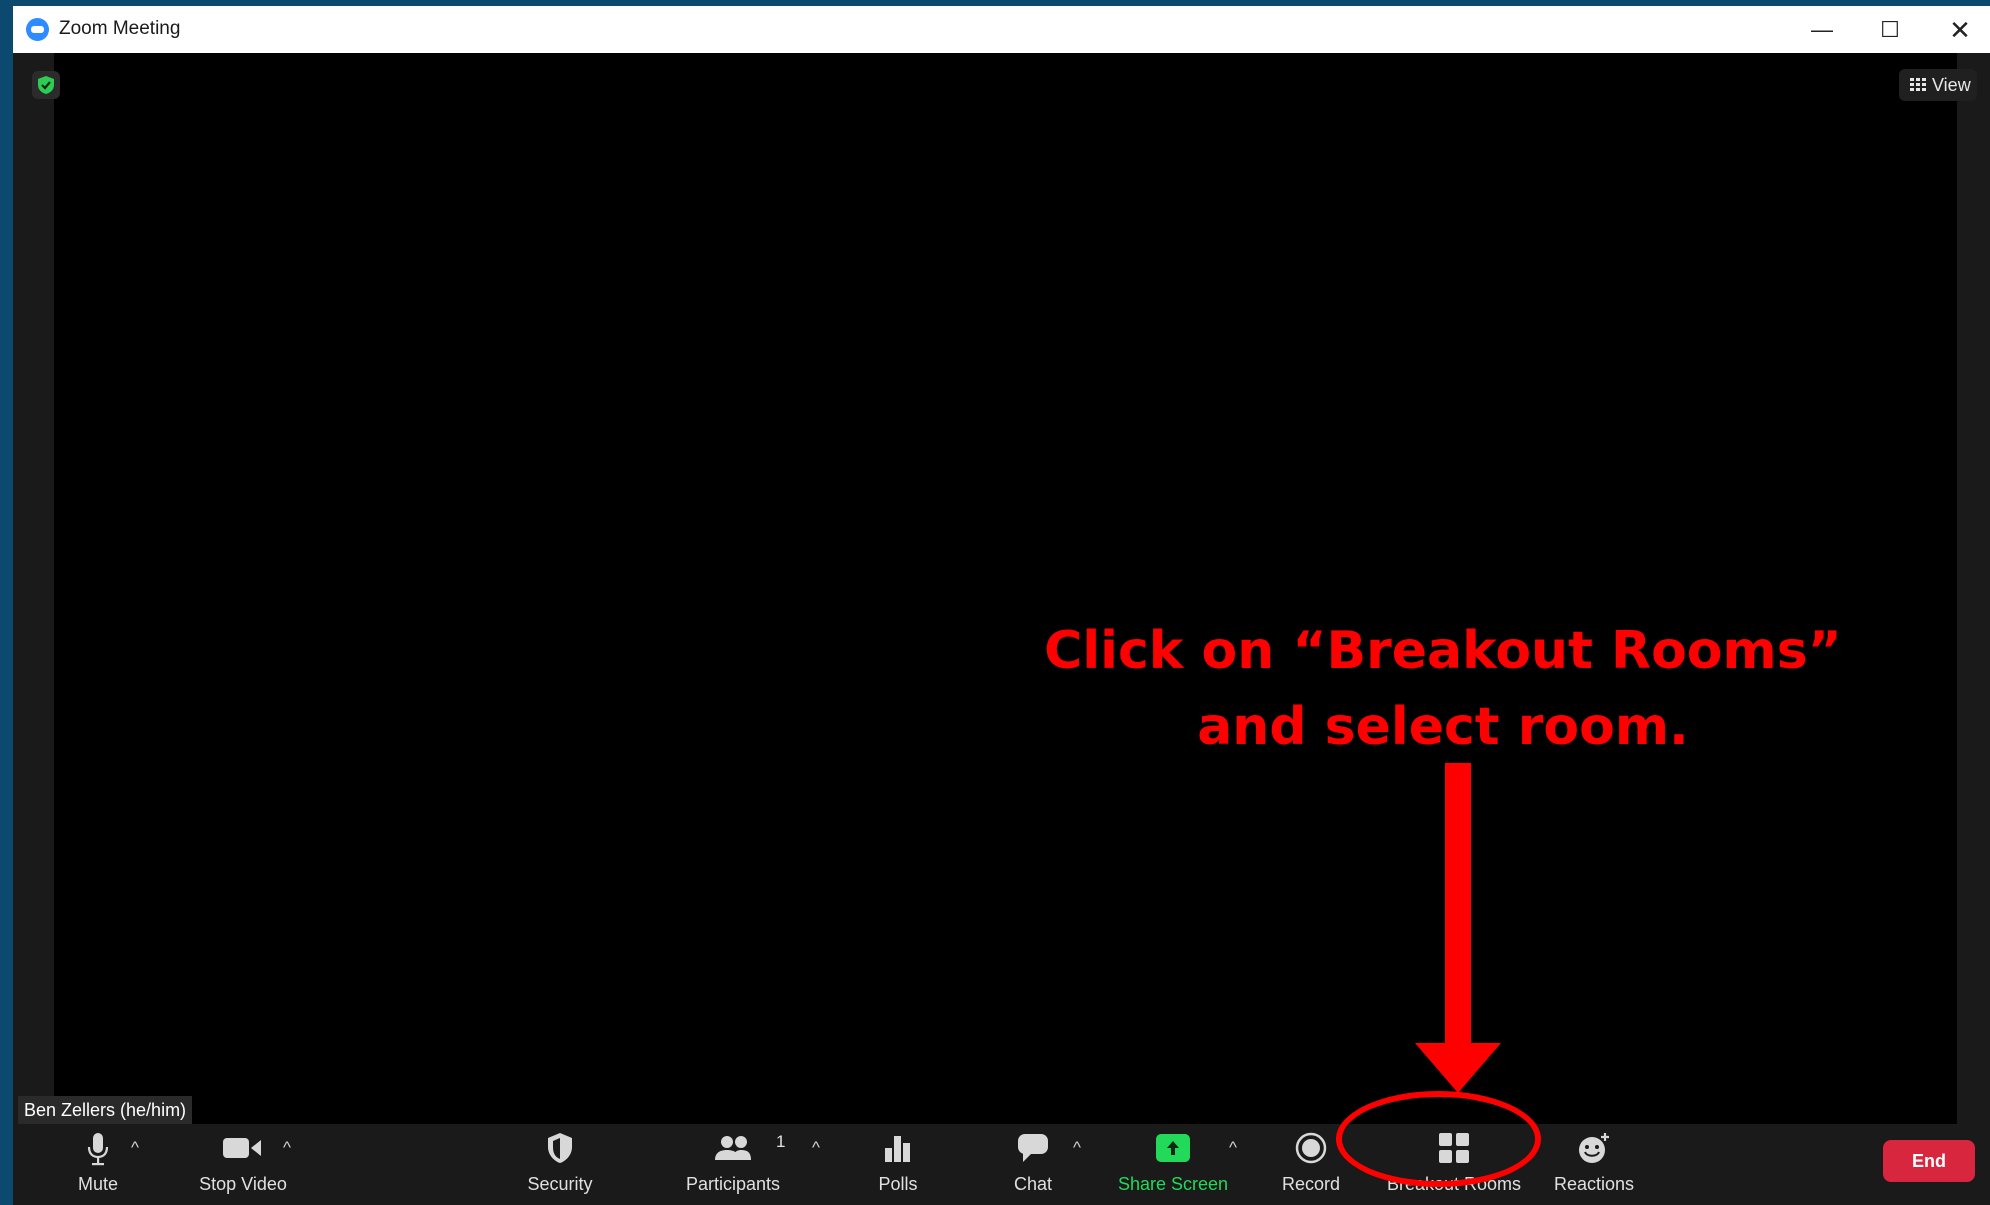 The height and width of the screenshot is (1205, 1990). Describe the element at coordinates (1173, 1164) in the screenshot. I see `share-screen-button: Share Screen` at that location.